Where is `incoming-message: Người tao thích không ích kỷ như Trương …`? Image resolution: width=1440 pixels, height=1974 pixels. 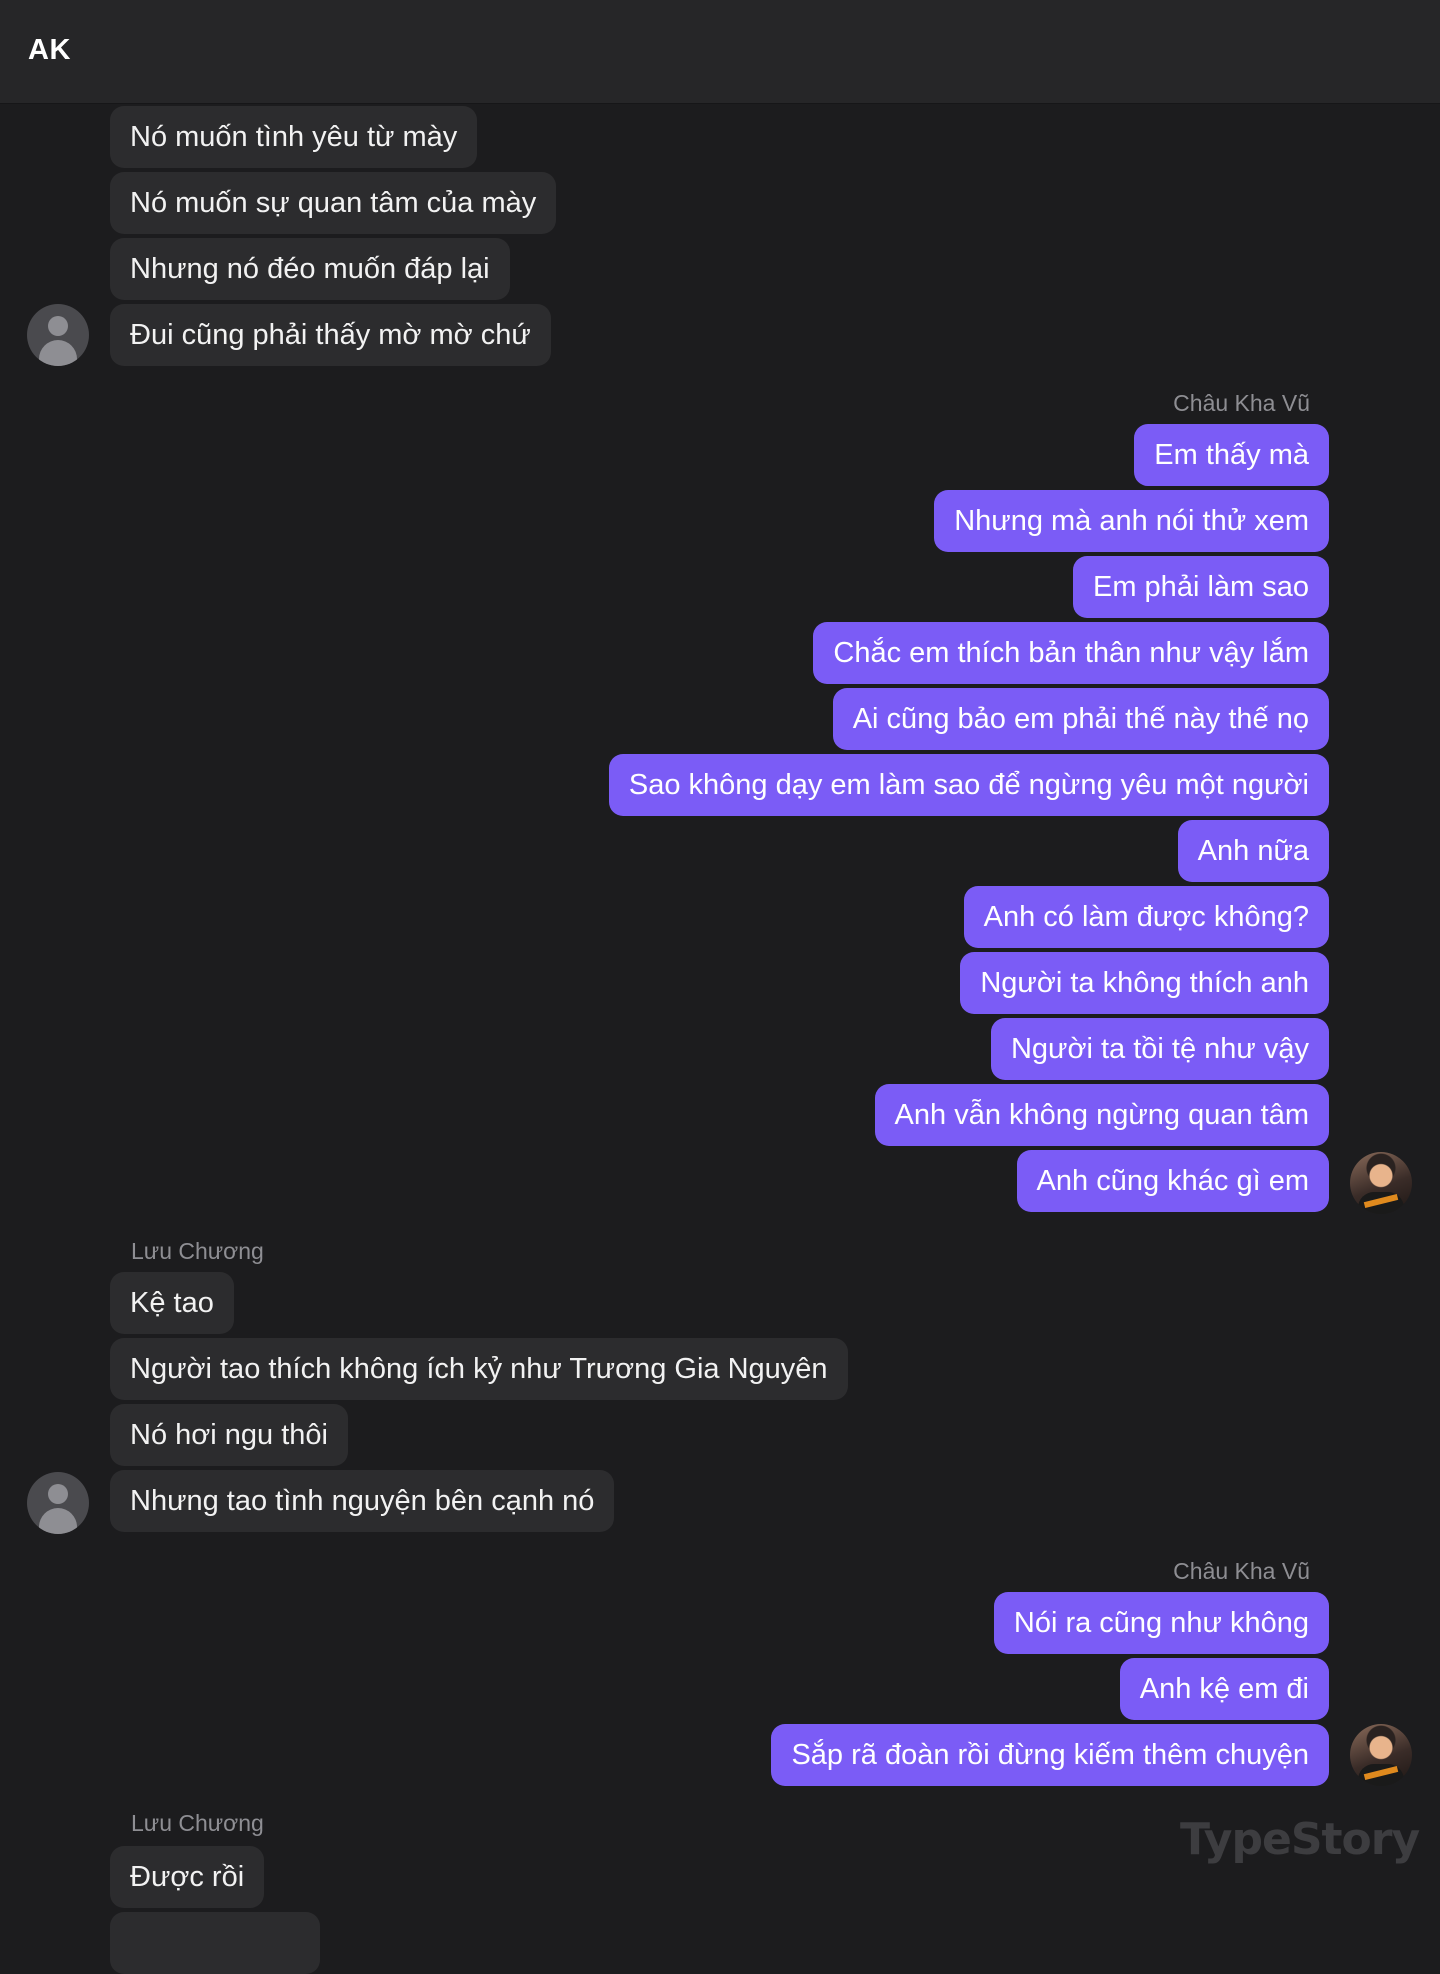 incoming-message: Người tao thích không ích kỷ như Trương … is located at coordinates (479, 1369).